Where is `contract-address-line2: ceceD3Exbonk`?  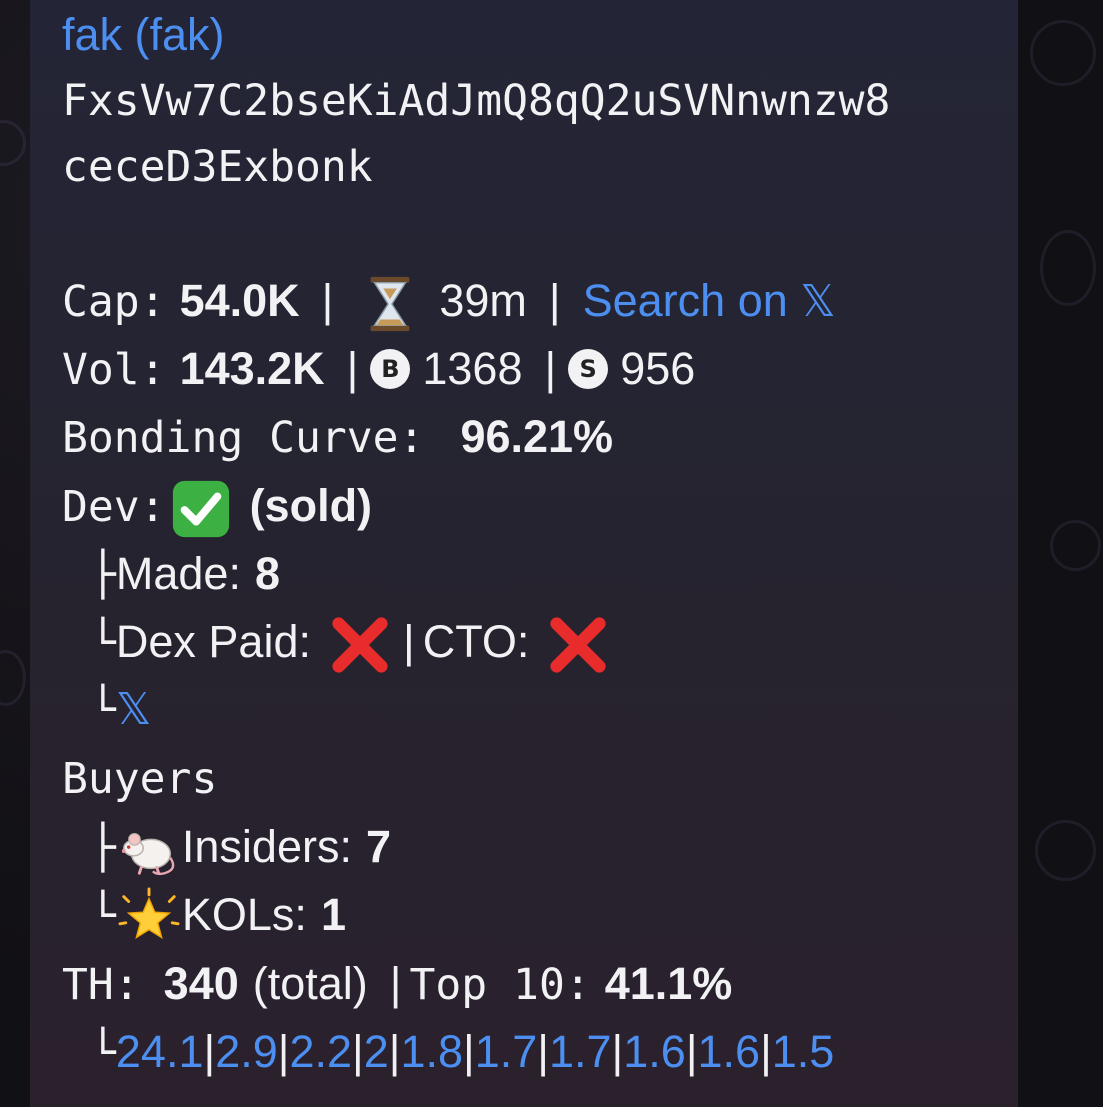
contract-address-line2: ceceD3Exbonk is located at coordinates (217, 167).